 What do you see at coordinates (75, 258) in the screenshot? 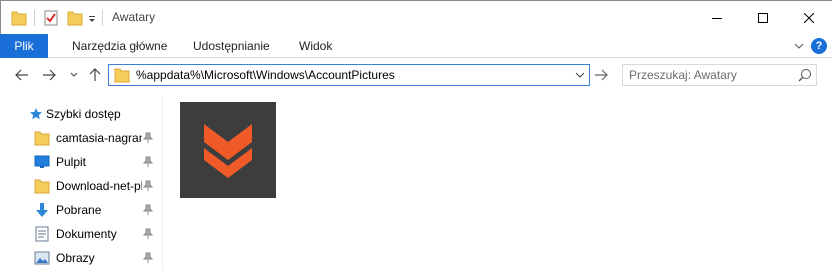
I see `nav-item-label: Obrazy` at bounding box center [75, 258].